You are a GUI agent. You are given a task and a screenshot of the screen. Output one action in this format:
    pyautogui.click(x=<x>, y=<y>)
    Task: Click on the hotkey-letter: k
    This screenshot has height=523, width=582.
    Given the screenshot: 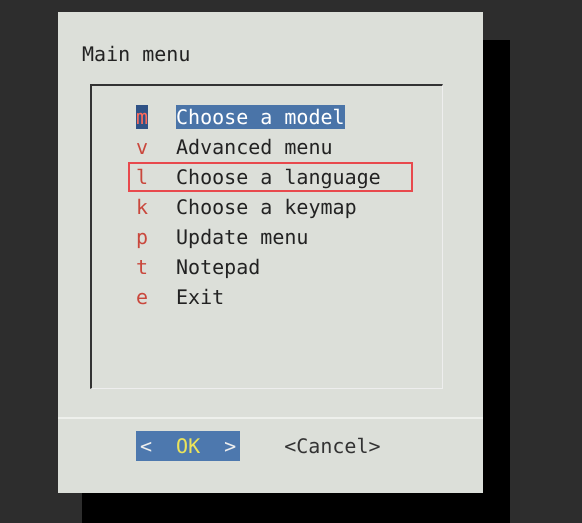 What is the action you would take?
    pyautogui.click(x=143, y=207)
    